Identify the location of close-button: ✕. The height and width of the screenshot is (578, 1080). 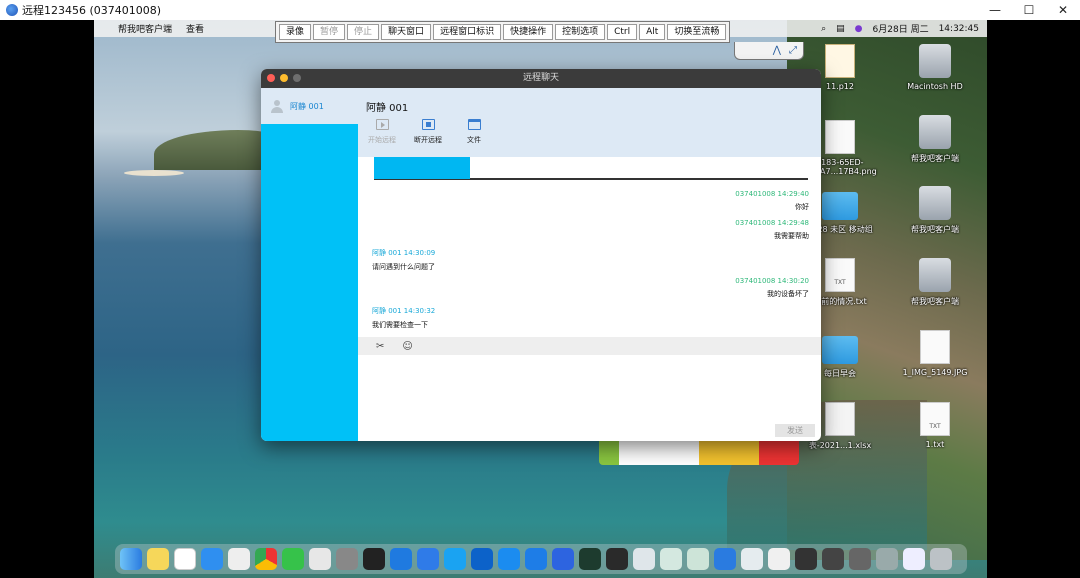
(1063, 10).